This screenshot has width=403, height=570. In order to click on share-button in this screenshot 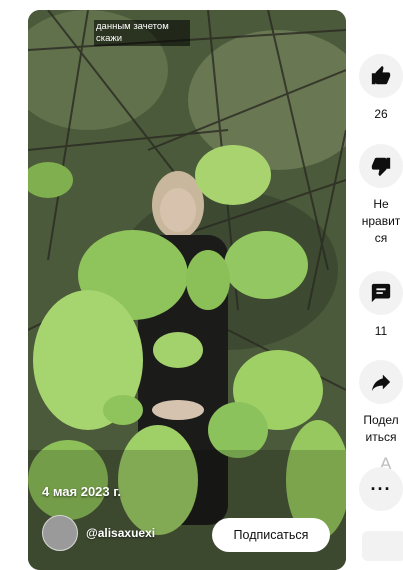, I will do `click(381, 382)`.